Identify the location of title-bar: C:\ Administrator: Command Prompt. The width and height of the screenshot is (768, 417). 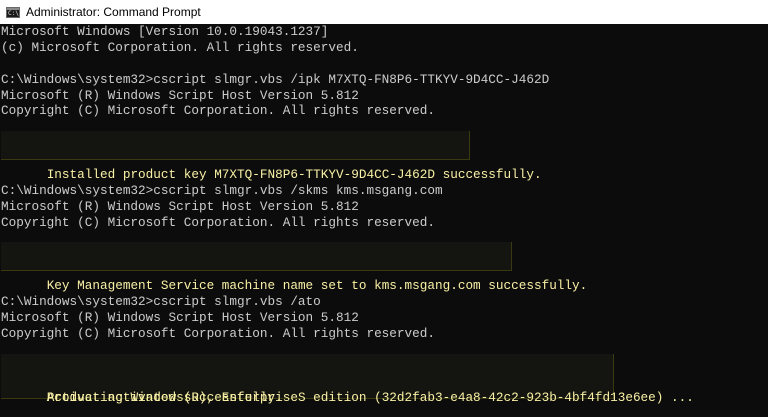
(384, 12).